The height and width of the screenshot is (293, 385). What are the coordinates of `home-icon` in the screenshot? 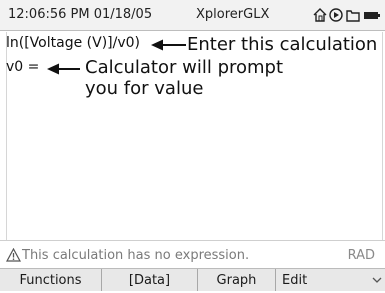 It's located at (320, 15).